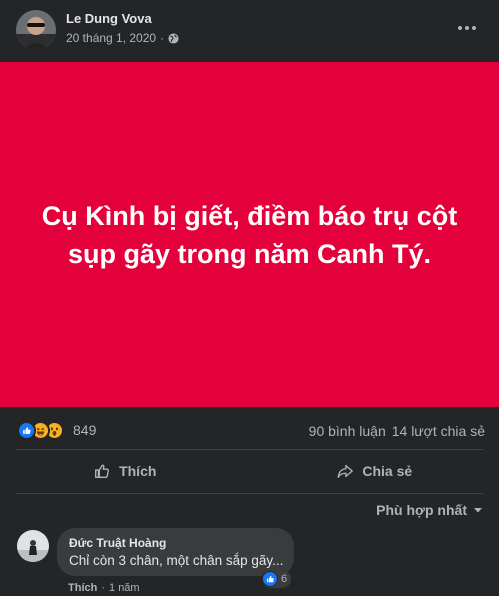  Describe the element at coordinates (109, 18) in the screenshot. I see `author-name: Le Dung Vova` at that location.